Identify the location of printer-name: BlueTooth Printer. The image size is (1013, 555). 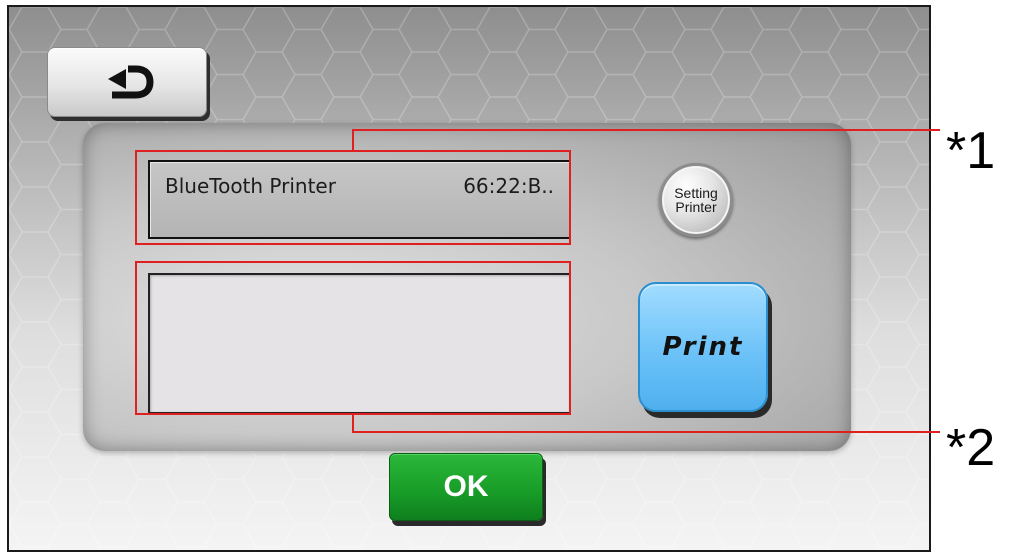
(250, 186).